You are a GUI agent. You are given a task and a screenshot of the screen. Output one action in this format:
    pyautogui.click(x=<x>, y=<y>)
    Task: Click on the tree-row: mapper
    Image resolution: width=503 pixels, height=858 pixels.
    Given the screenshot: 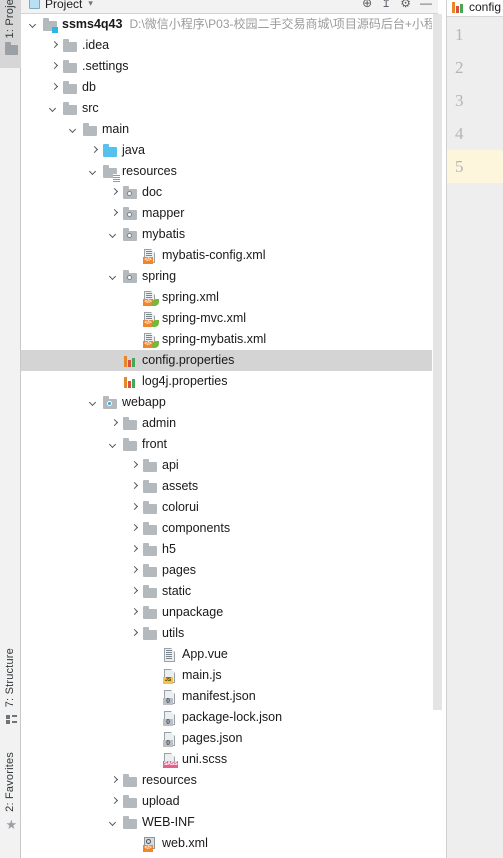 What is the action you would take?
    pyautogui.click(x=229, y=213)
    